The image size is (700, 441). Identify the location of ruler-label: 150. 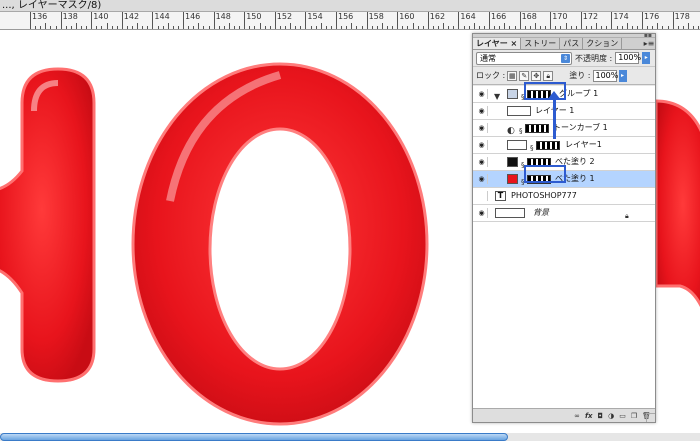
(254, 16).